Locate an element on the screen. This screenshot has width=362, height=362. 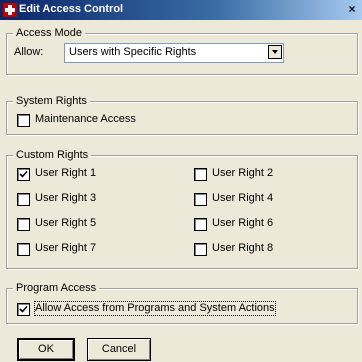
custom-rights-legend: Custom Rights is located at coordinates (52, 155).